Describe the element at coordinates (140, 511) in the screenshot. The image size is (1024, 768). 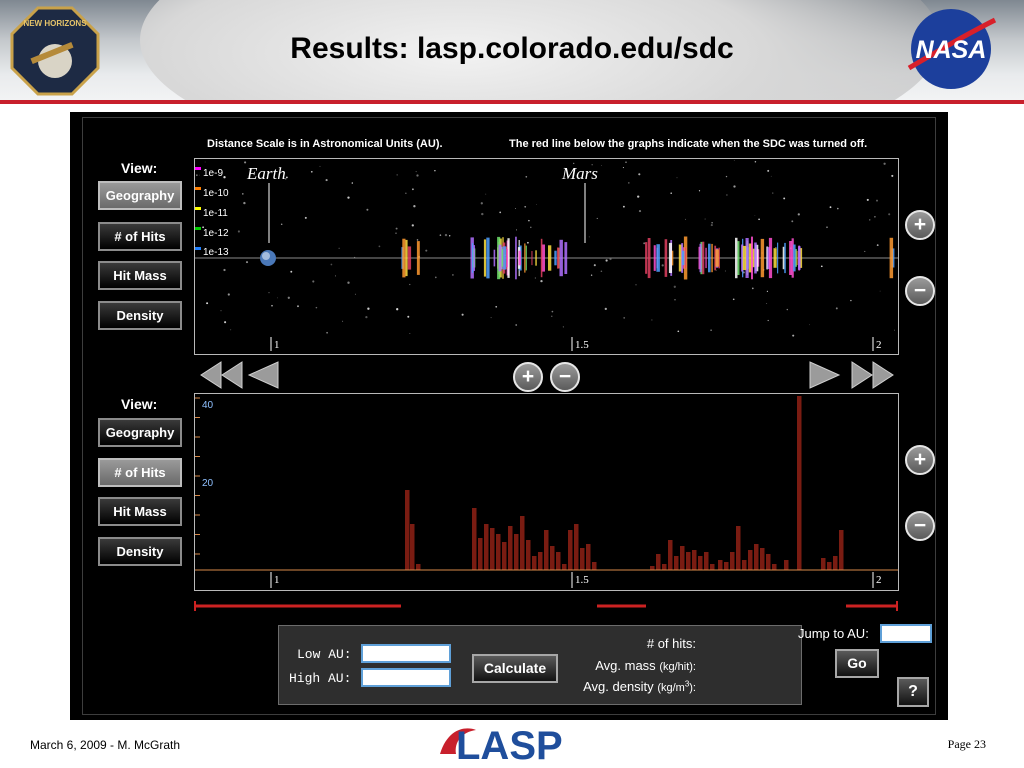
I see `bottom-hit-mass-button: Hit Mass` at that location.